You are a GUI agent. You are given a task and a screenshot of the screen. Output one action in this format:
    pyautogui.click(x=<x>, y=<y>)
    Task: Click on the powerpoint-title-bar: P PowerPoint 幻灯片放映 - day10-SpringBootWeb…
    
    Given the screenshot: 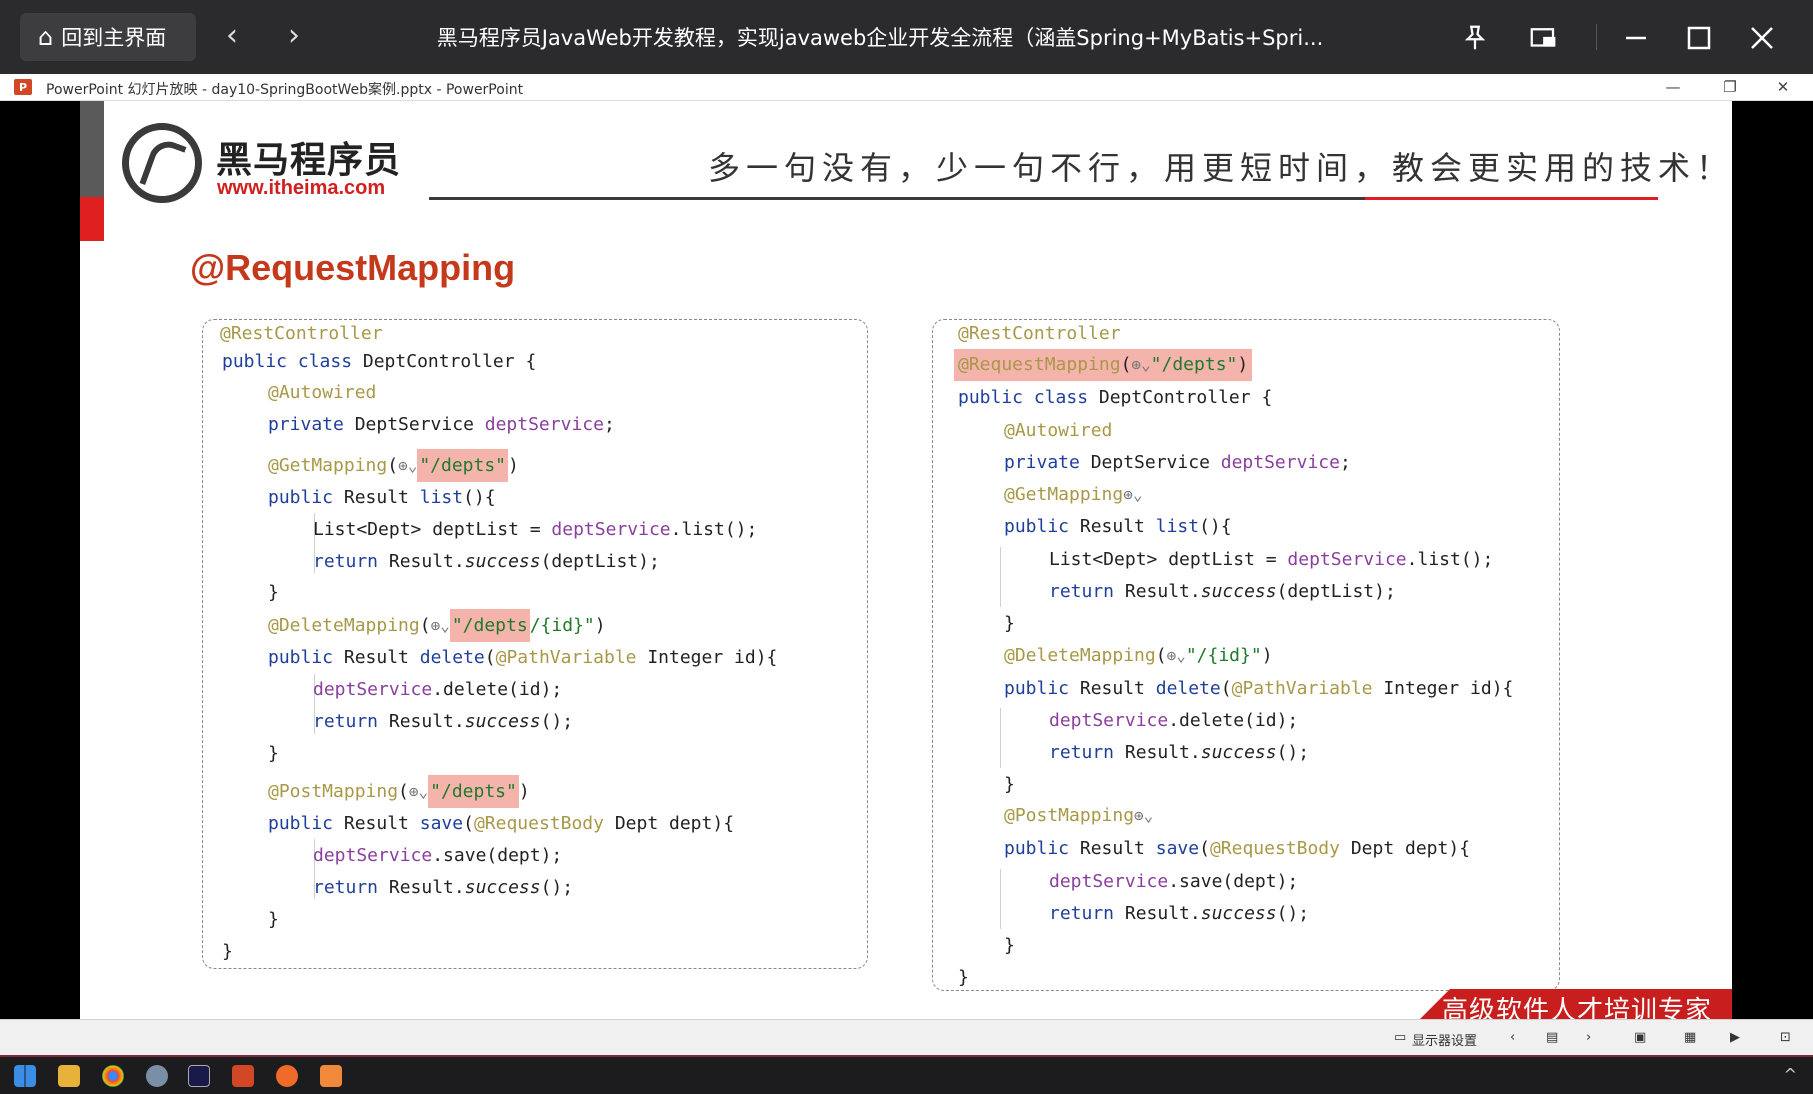 What is the action you would take?
    pyautogui.click(x=906, y=87)
    